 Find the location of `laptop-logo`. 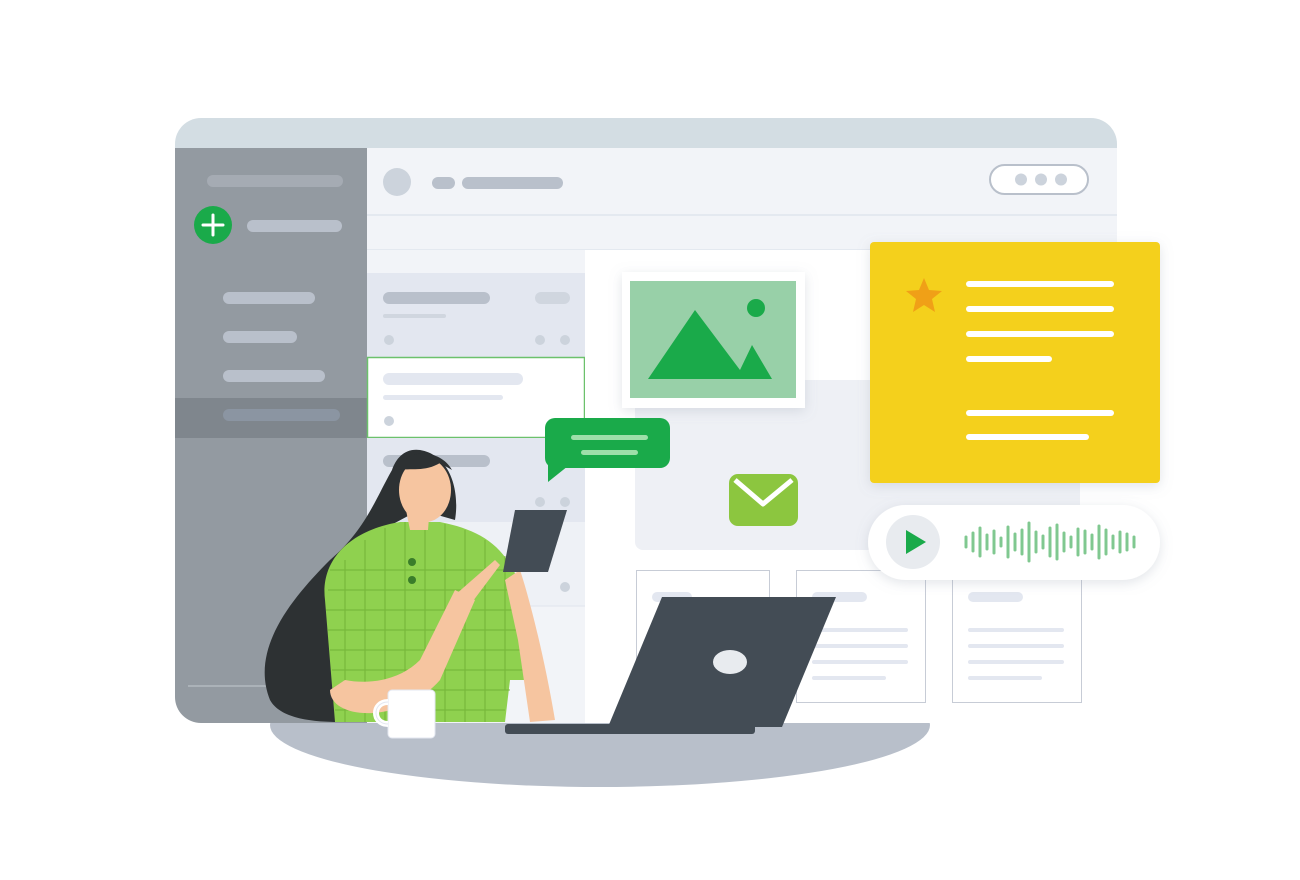

laptop-logo is located at coordinates (730, 662).